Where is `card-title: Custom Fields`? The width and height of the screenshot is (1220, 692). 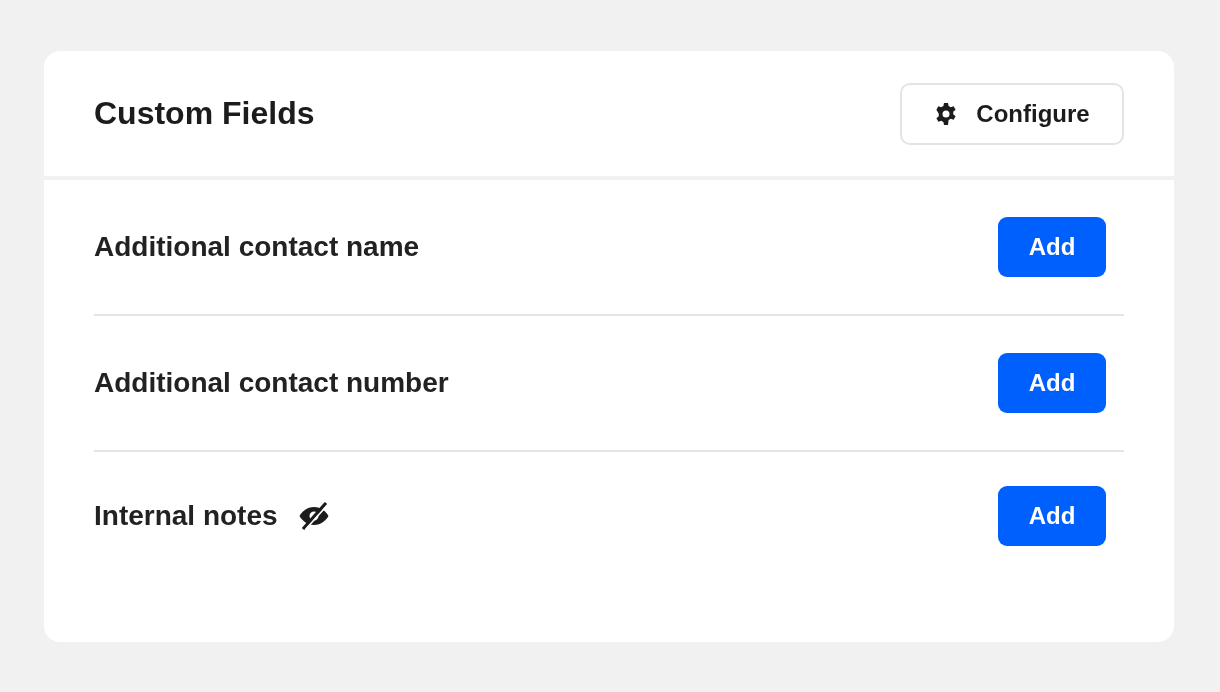
card-title: Custom Fields is located at coordinates (204, 113).